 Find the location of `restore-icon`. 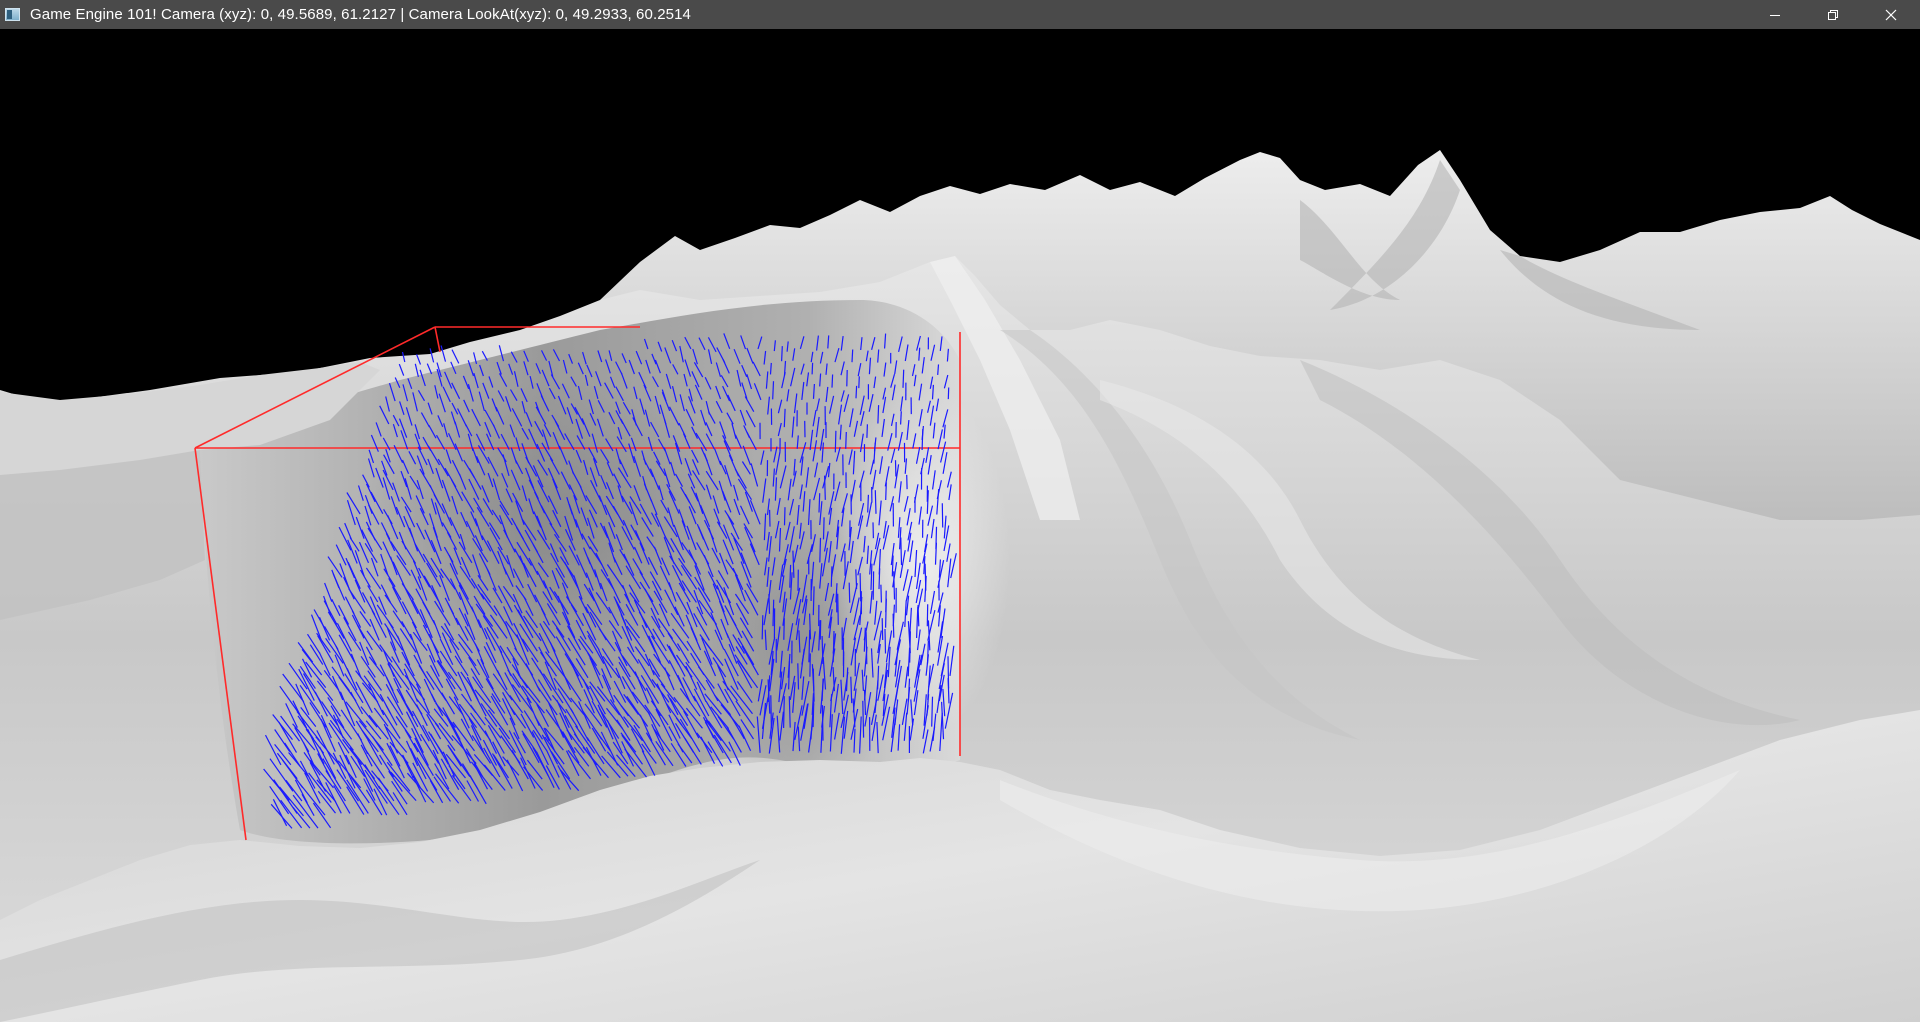

restore-icon is located at coordinates (1833, 14).